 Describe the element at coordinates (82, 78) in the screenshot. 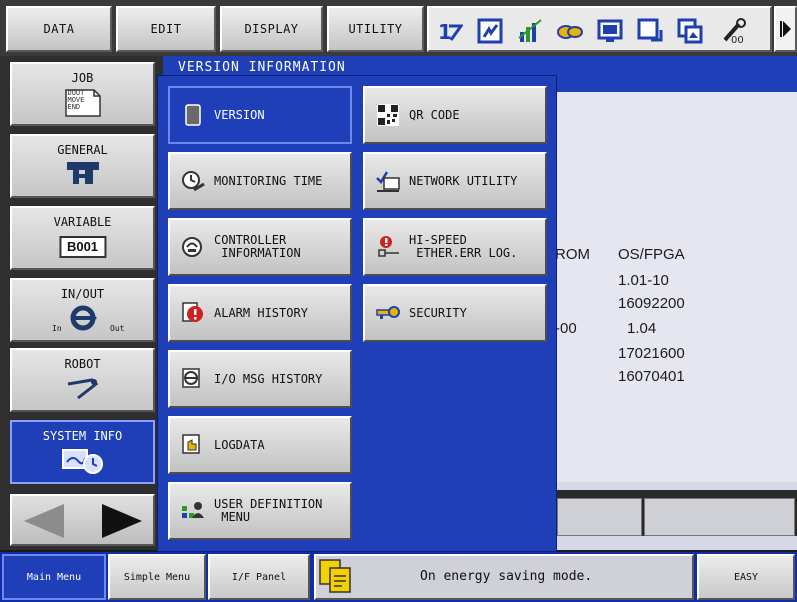

I see `job-label: JOB` at that location.